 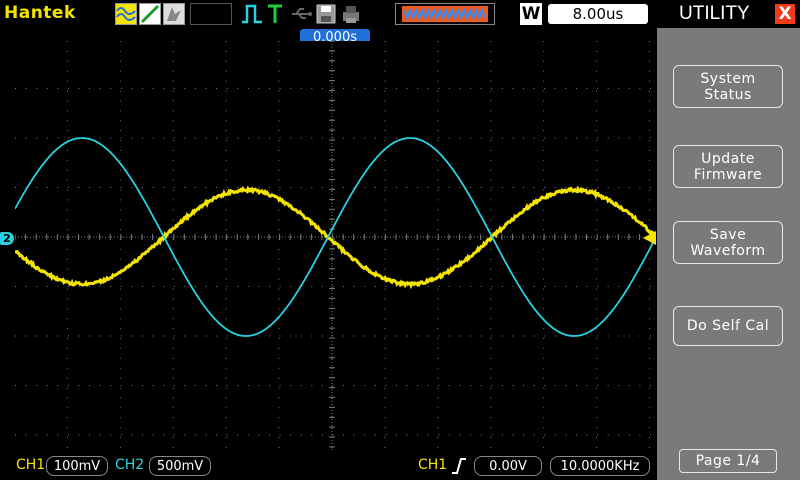 I want to click on button-label-line1: System, so click(x=728, y=79).